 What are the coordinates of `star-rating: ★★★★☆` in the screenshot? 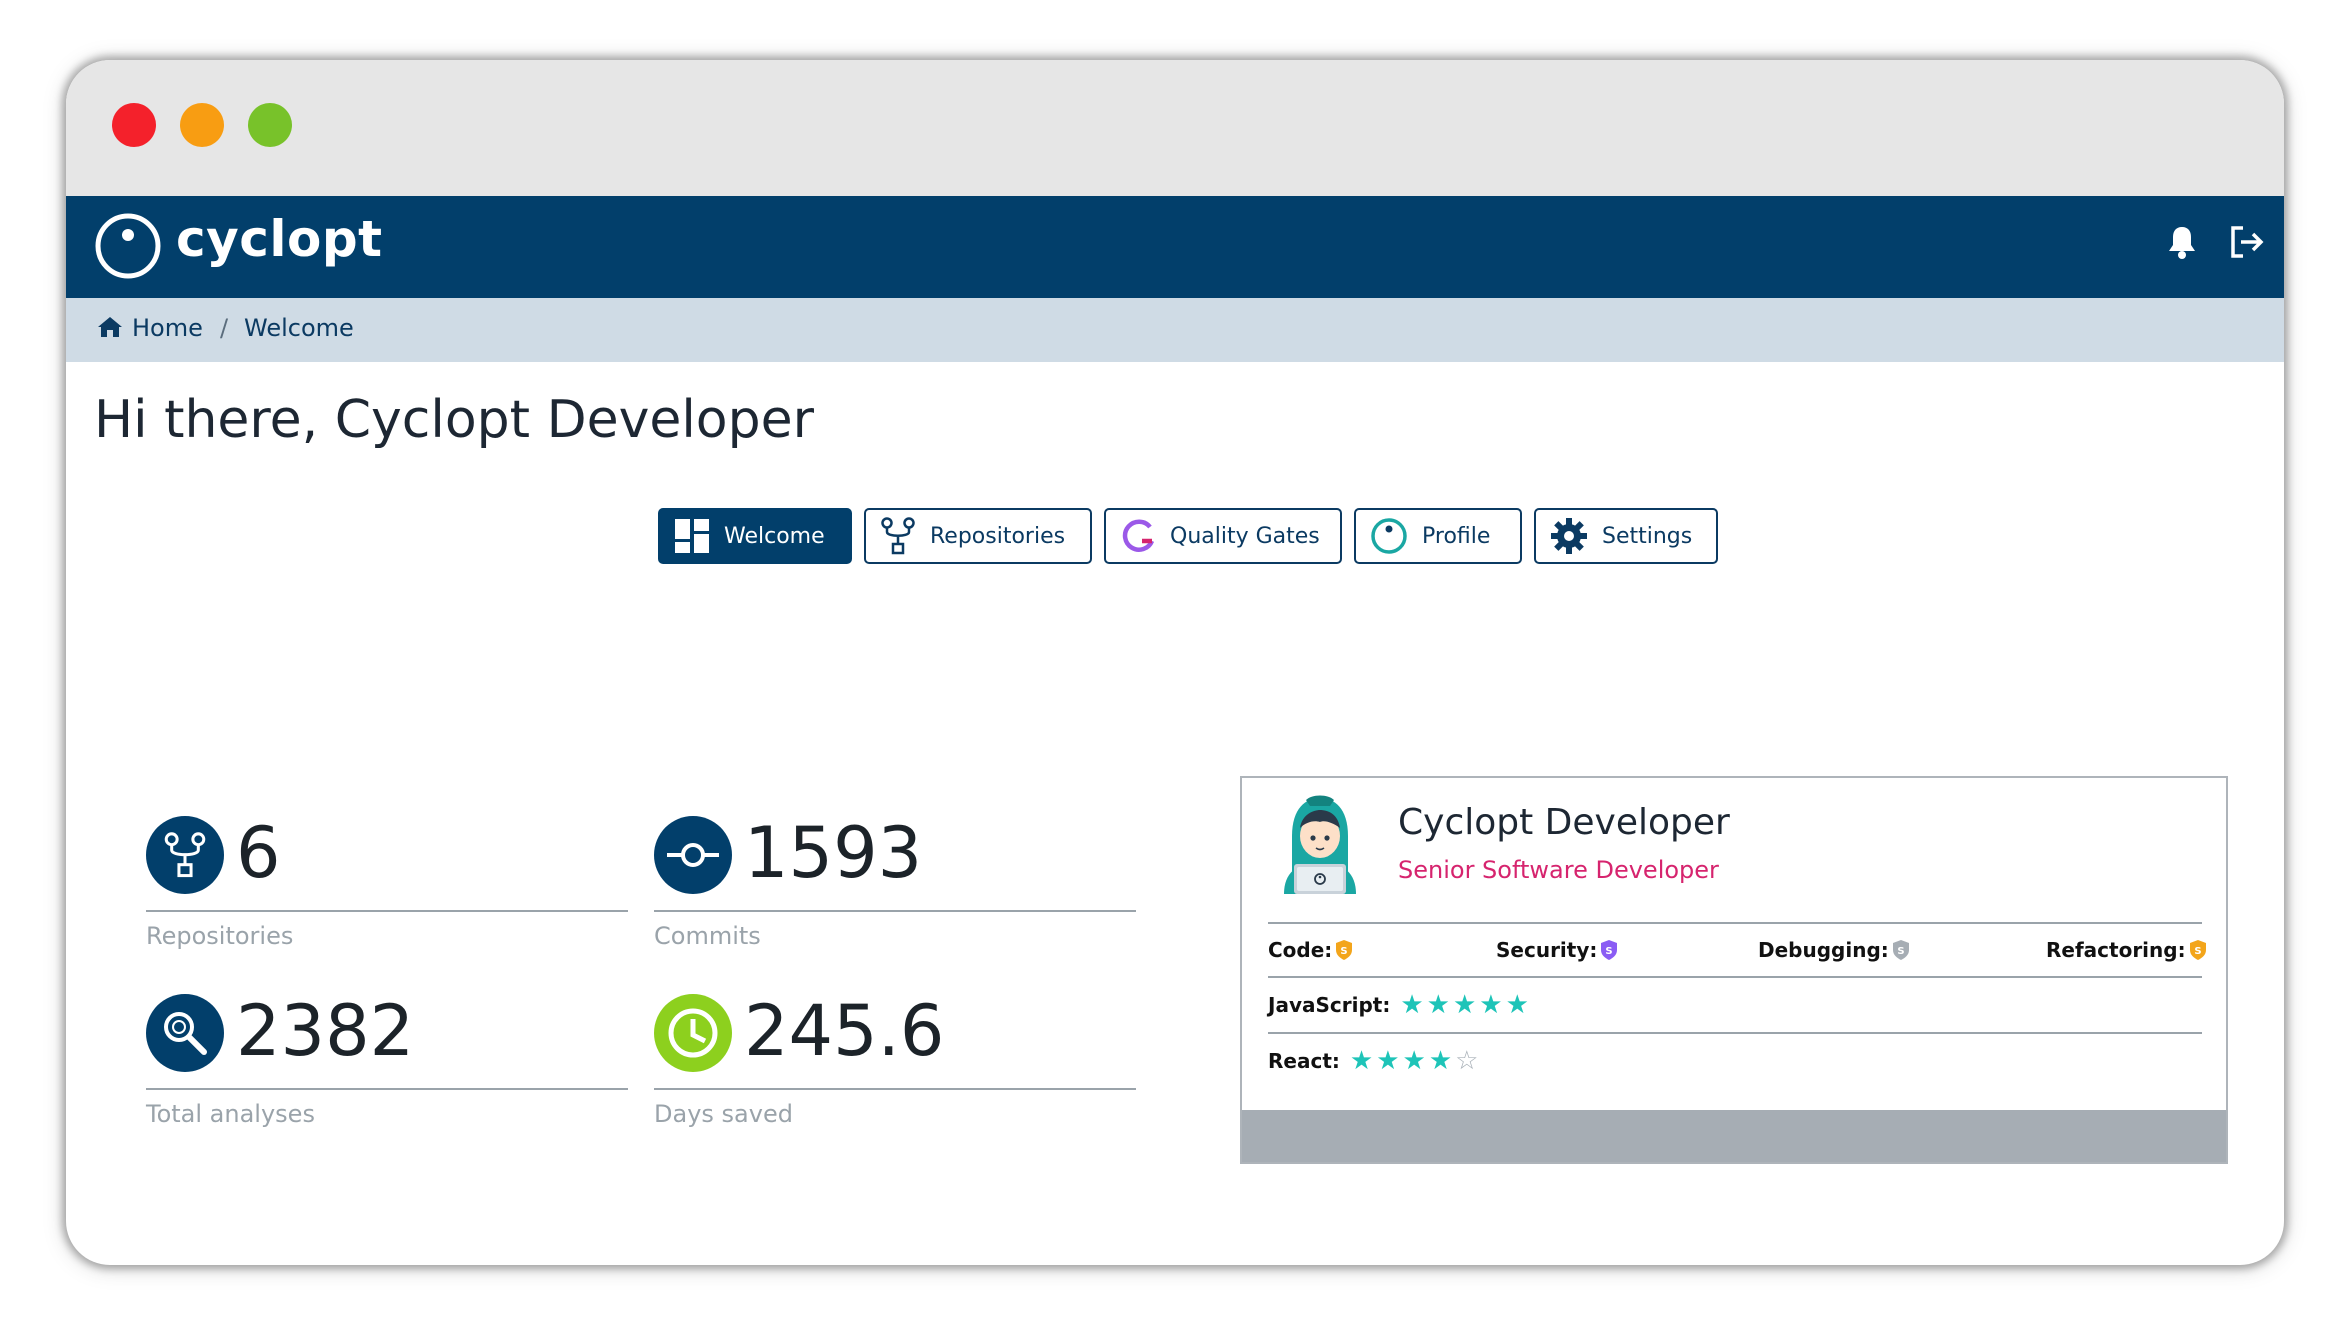 It's located at (1416, 1061).